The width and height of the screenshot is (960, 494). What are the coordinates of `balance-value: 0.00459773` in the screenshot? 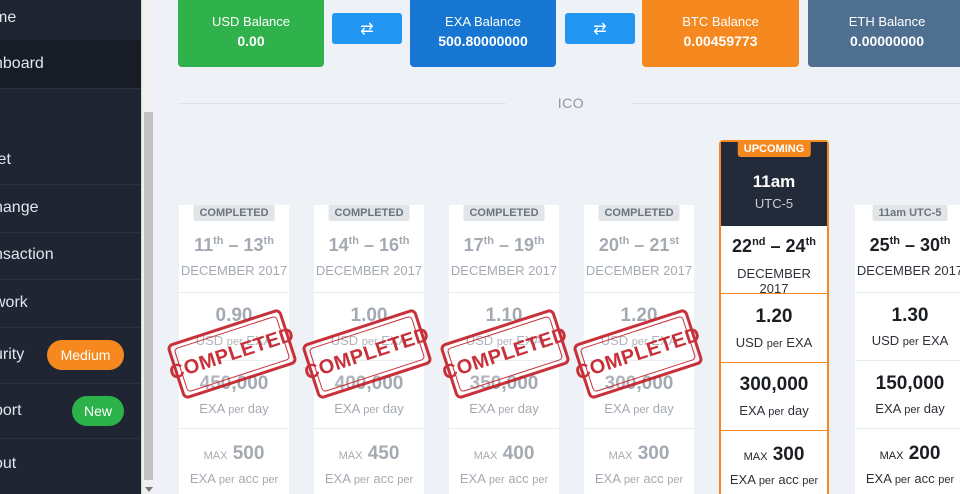 It's located at (720, 41).